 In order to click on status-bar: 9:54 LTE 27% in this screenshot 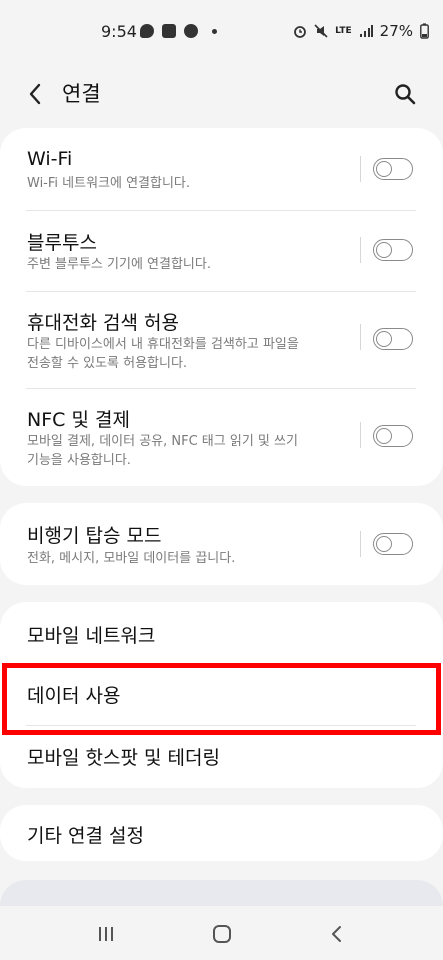, I will do `click(221, 33)`.